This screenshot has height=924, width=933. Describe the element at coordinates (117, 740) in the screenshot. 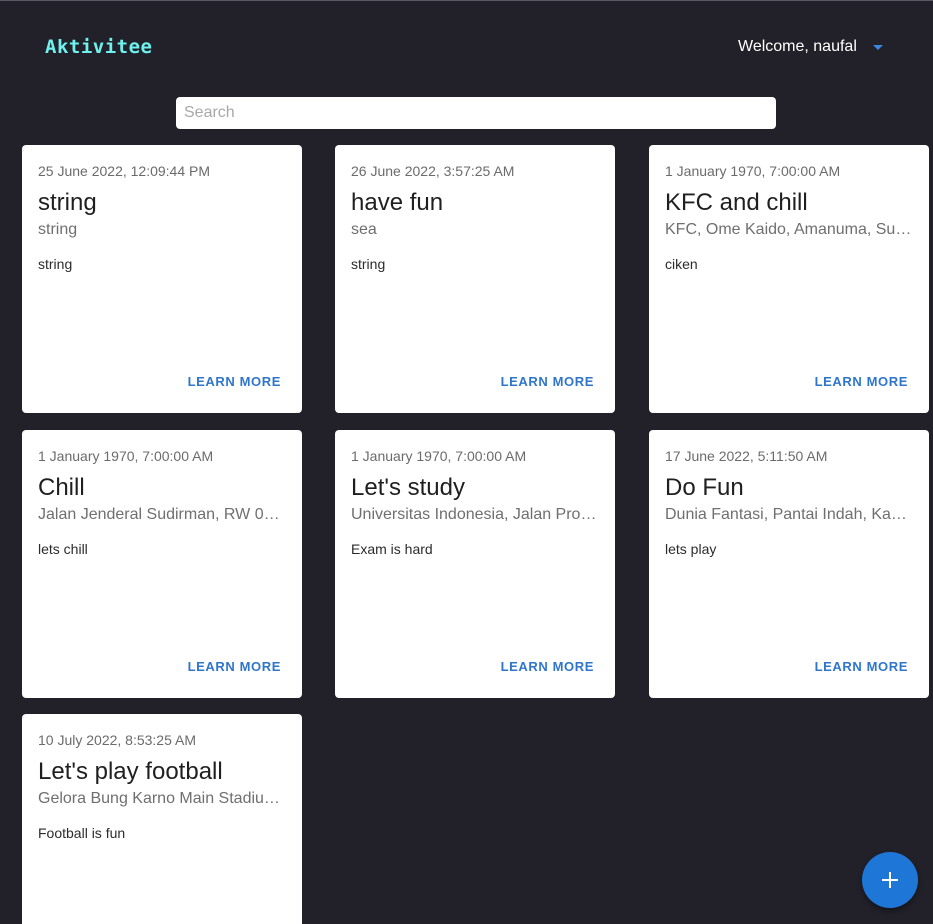

I see `card-date: 10 July 2022, 8:53:25 AM` at that location.